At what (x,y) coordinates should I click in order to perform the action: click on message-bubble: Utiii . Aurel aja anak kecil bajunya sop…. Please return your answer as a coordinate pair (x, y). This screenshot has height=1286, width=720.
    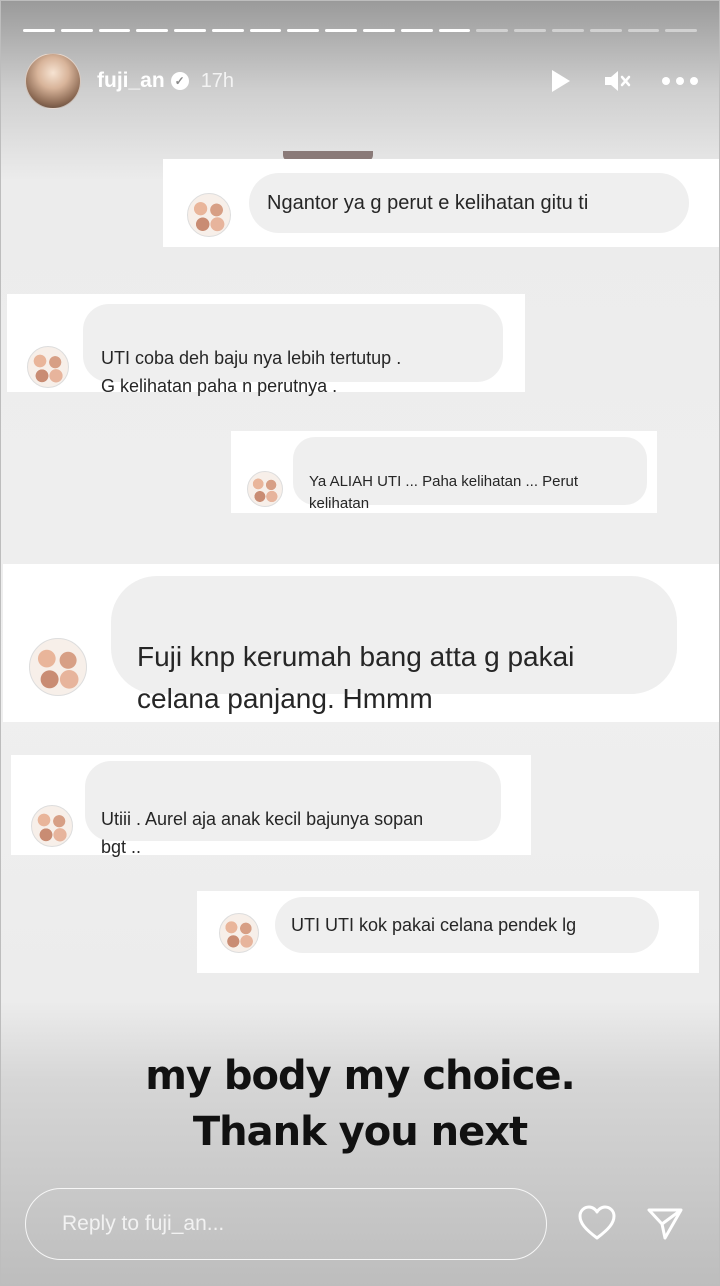
    Looking at the image, I should click on (293, 809).